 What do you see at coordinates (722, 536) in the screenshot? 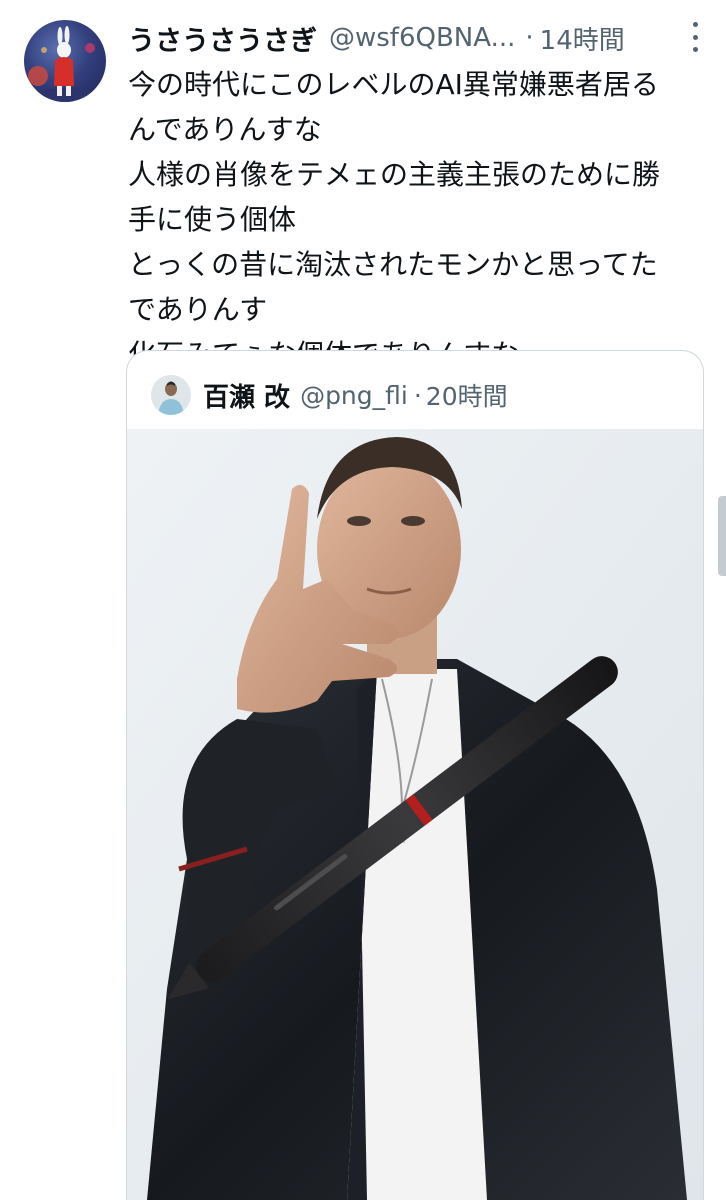
I see `scrollbar-thumb` at bounding box center [722, 536].